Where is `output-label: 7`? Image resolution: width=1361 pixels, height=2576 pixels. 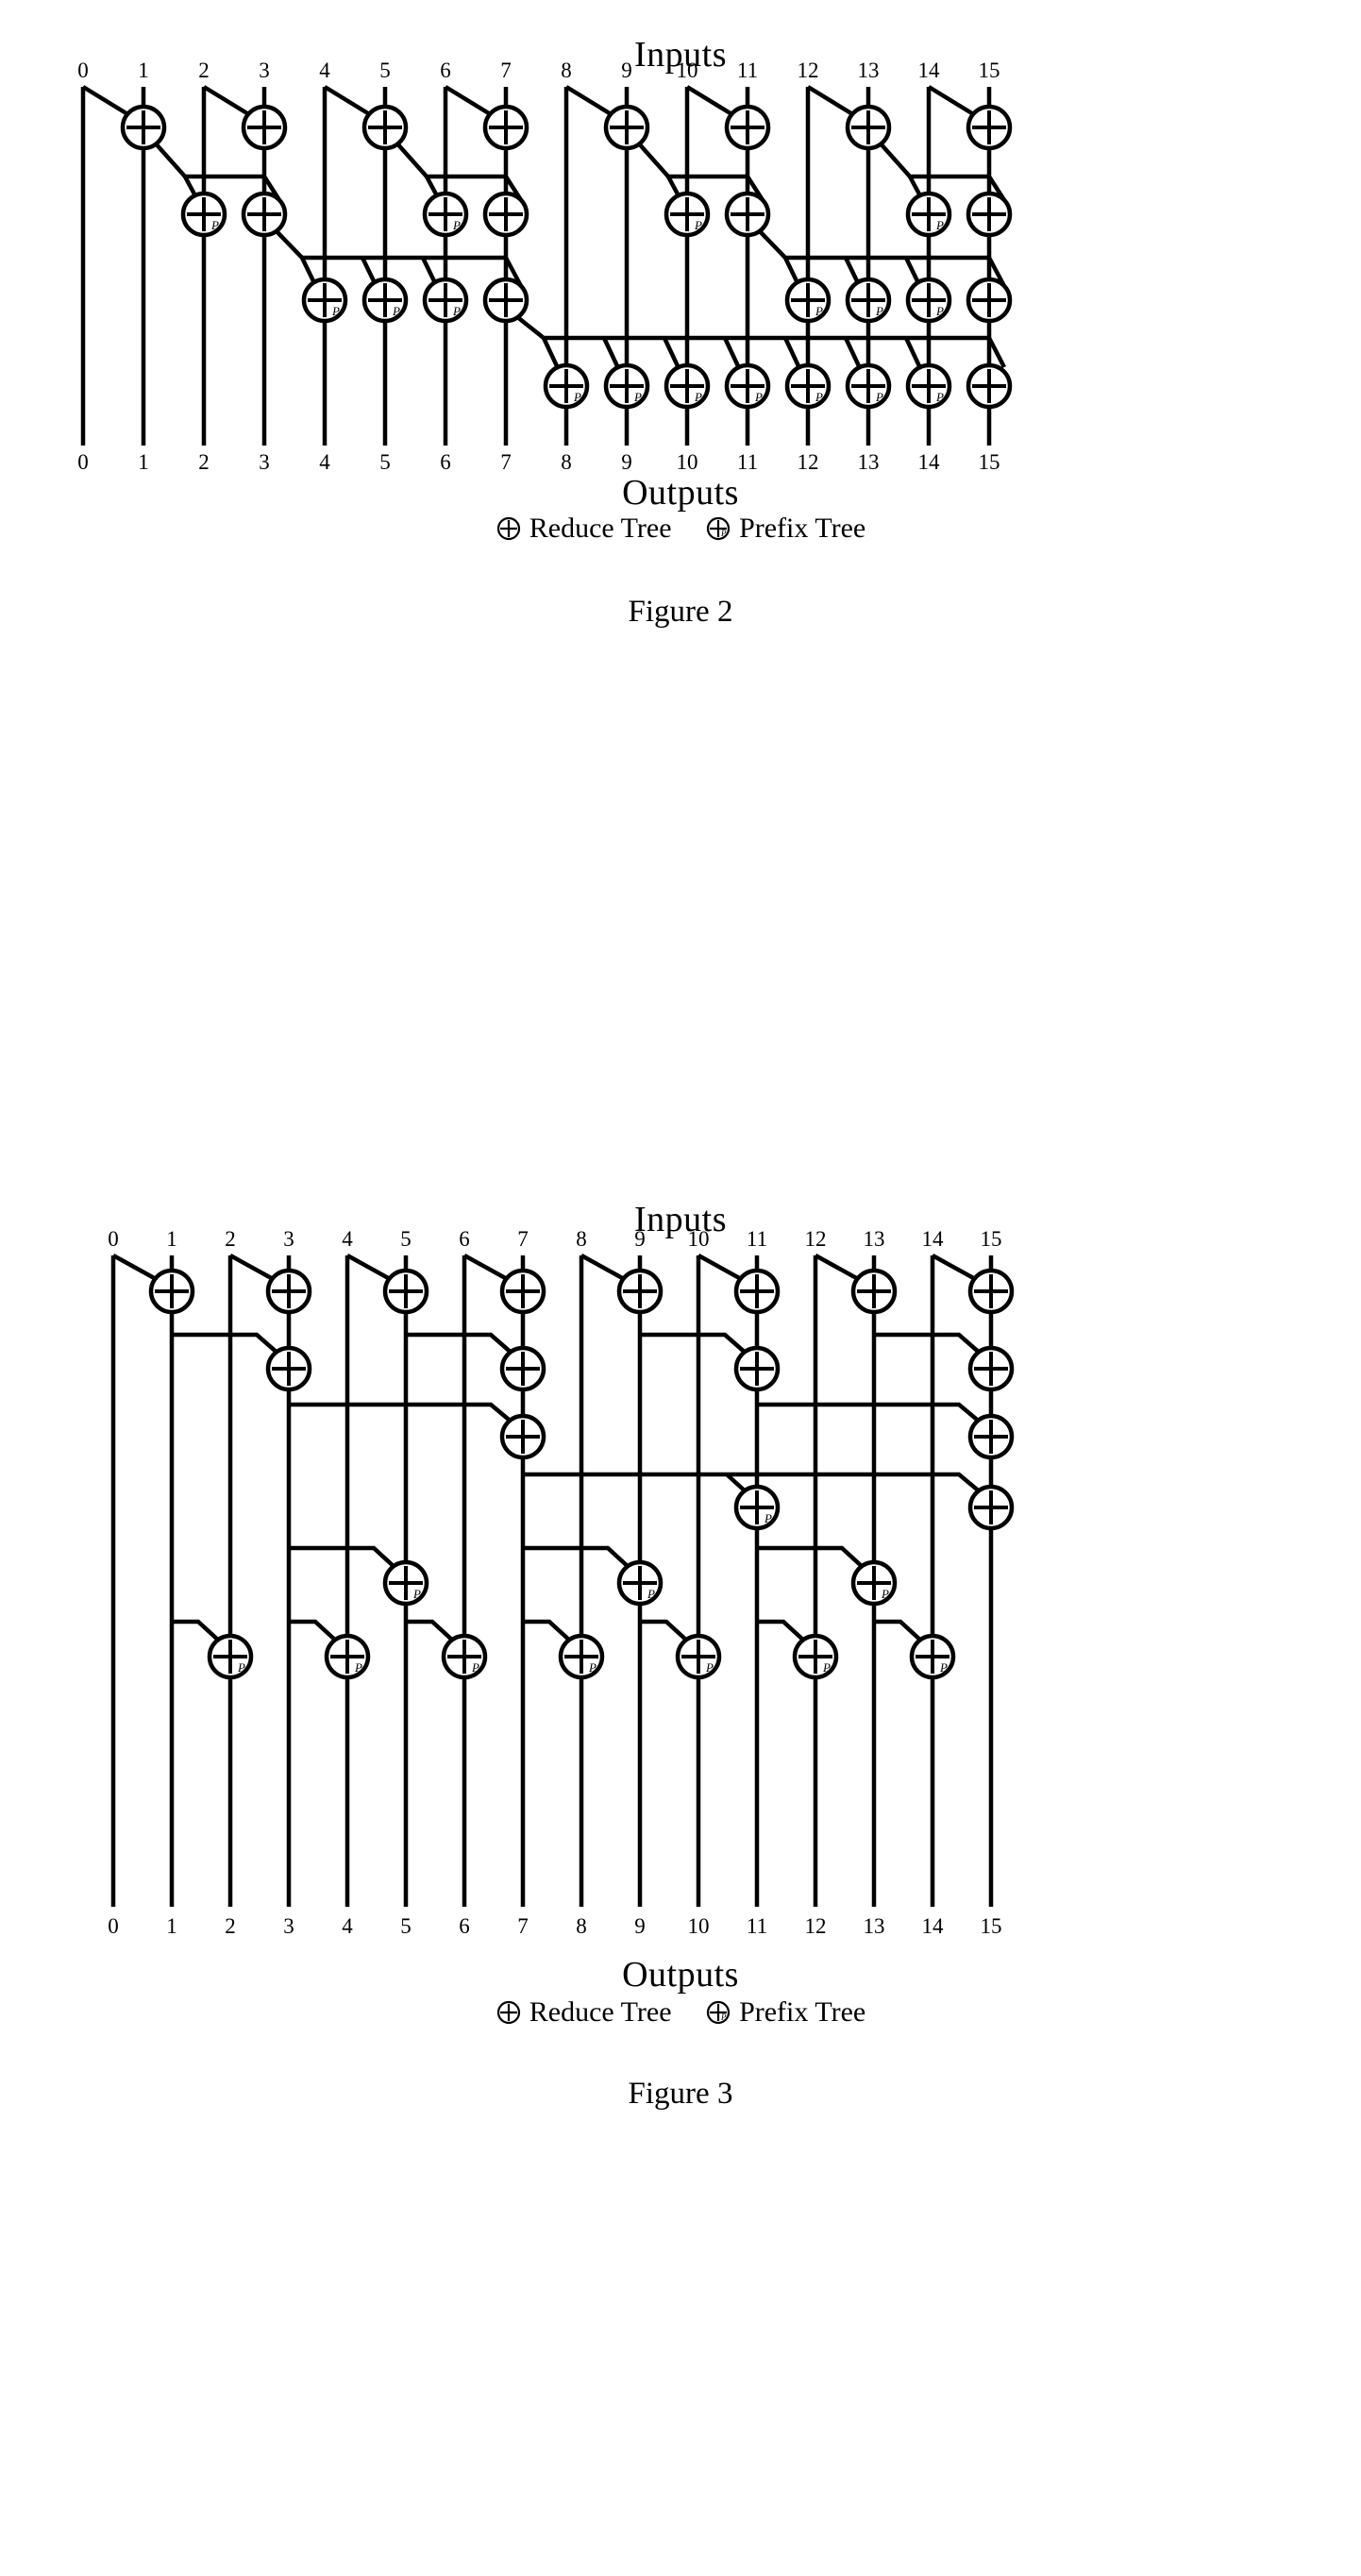 output-label: 7 is located at coordinates (523, 1926).